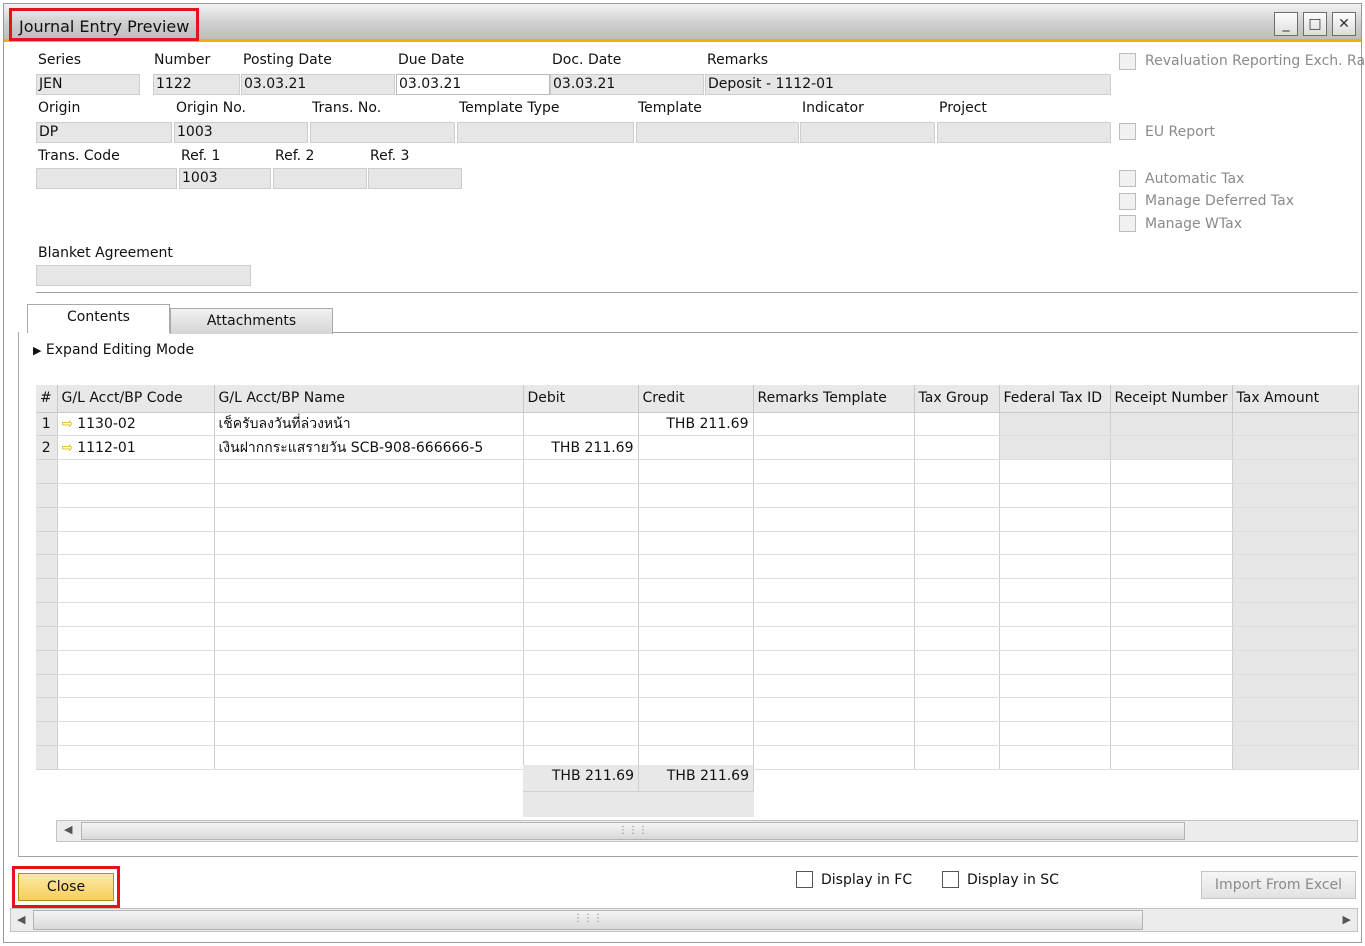 The width and height of the screenshot is (1365, 946). Describe the element at coordinates (1295, 399) in the screenshot. I see `column-header-tax-amount: Tax Amount` at that location.